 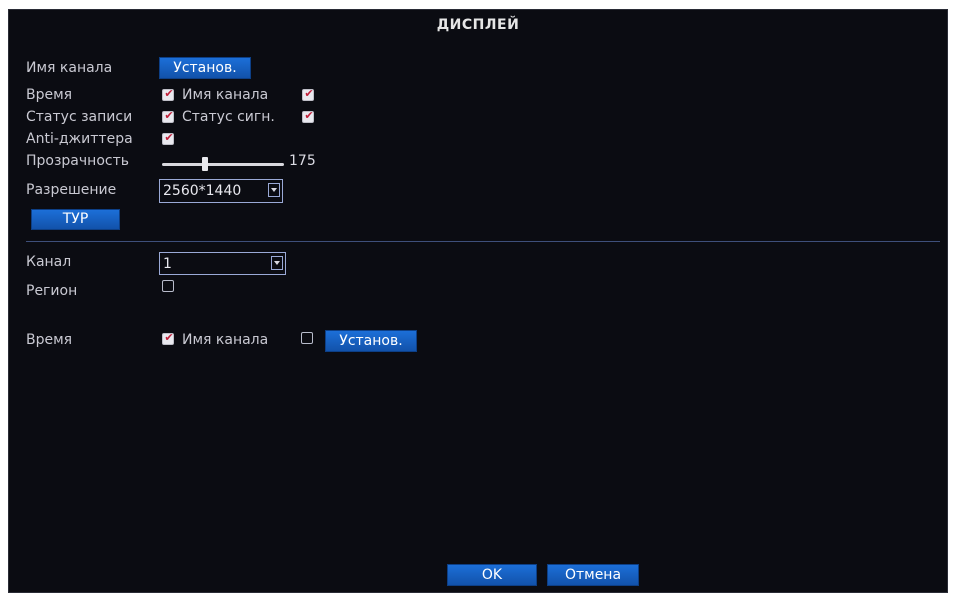 I want to click on transparency-slider-track, so click(x=223, y=164).